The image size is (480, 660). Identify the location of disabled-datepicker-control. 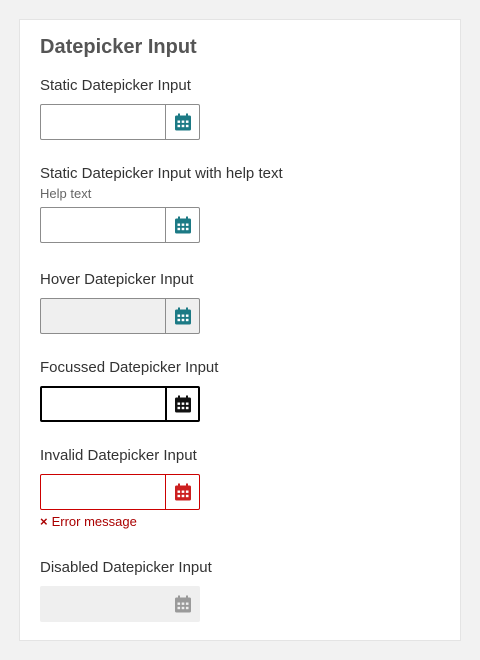
(120, 604).